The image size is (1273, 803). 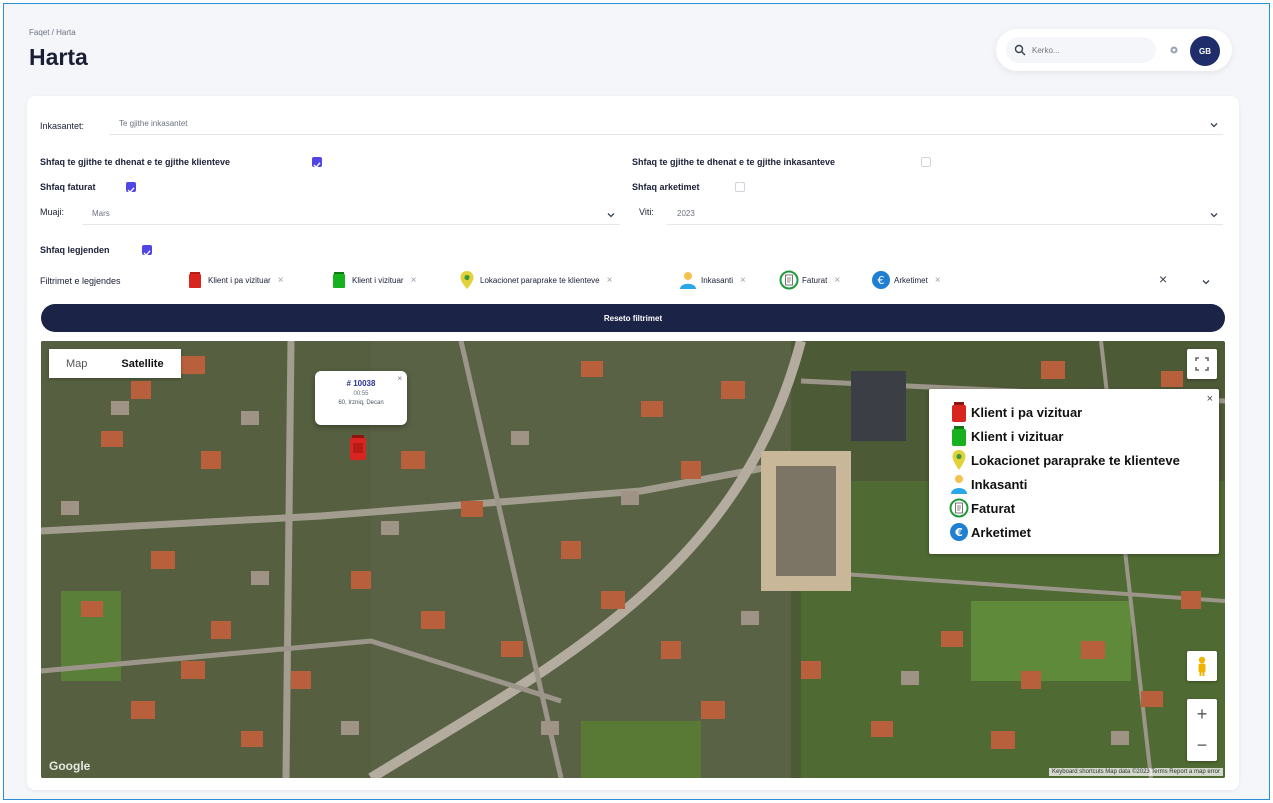 What do you see at coordinates (351, 214) in the screenshot?
I see `month-select: Mars` at bounding box center [351, 214].